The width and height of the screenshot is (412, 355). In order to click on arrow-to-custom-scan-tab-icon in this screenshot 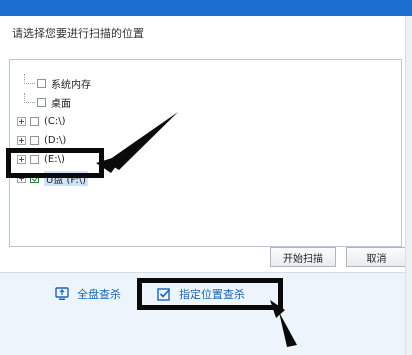, I will do `click(283, 323)`.